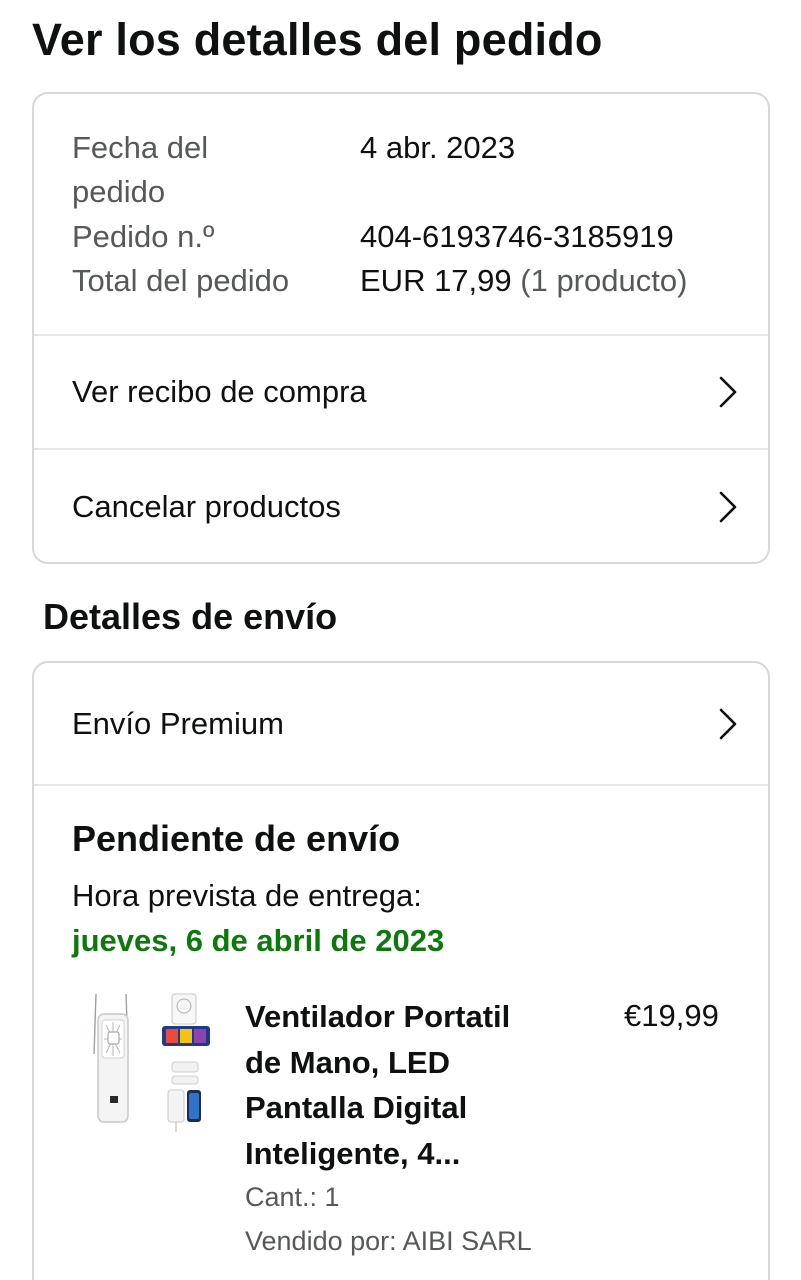  Describe the element at coordinates (378, 1016) in the screenshot. I see `product-title-line: Ventilador Portatil` at that location.